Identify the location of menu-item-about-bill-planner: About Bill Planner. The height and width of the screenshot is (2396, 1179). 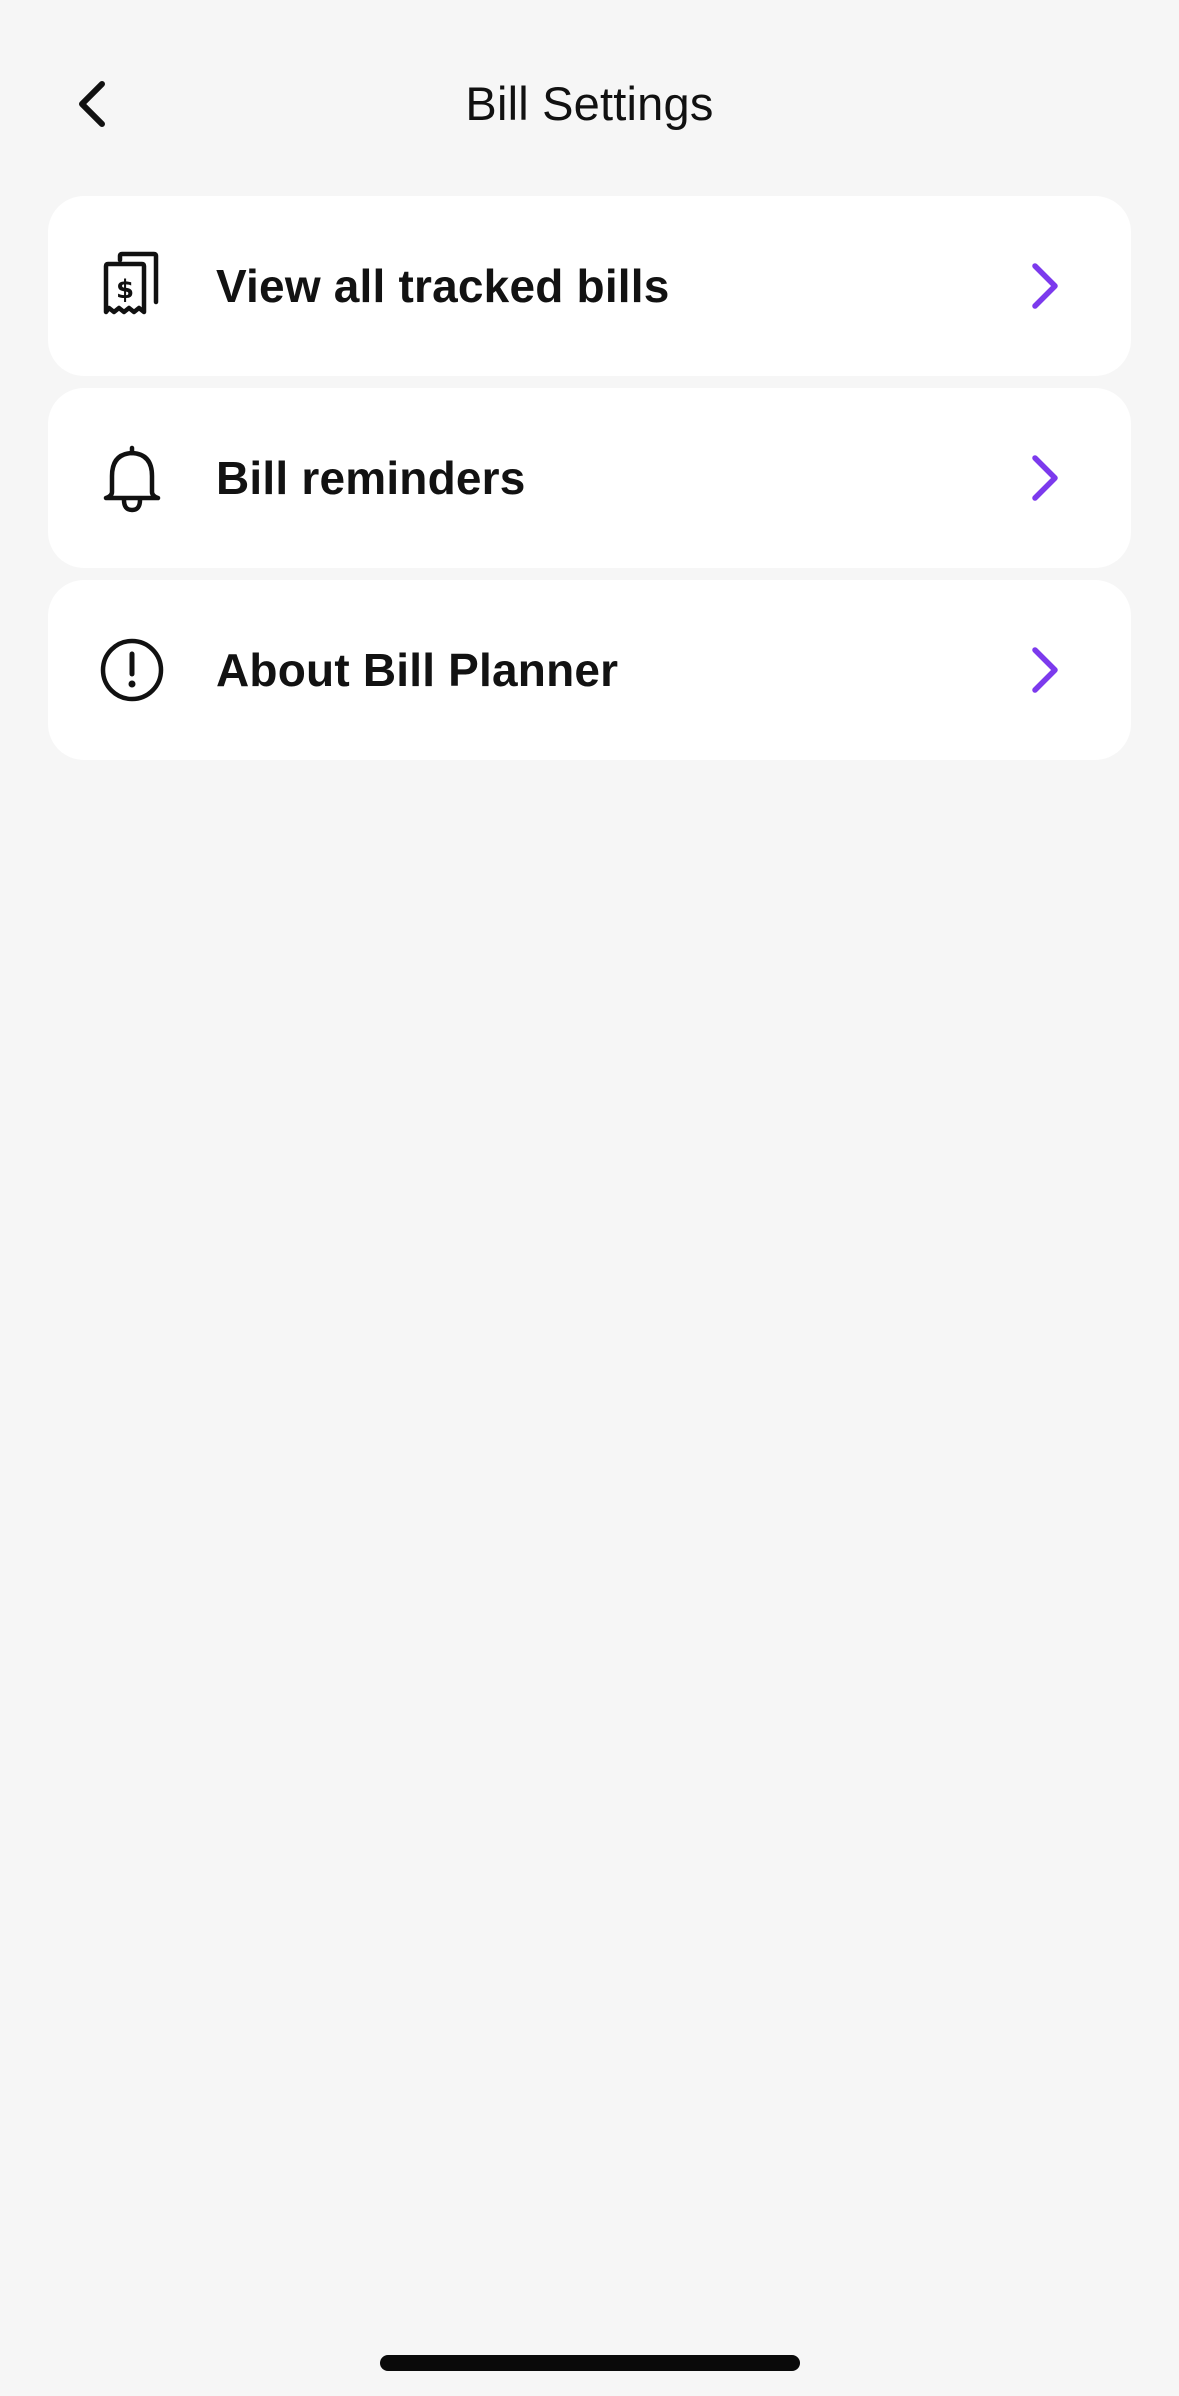
(589, 670).